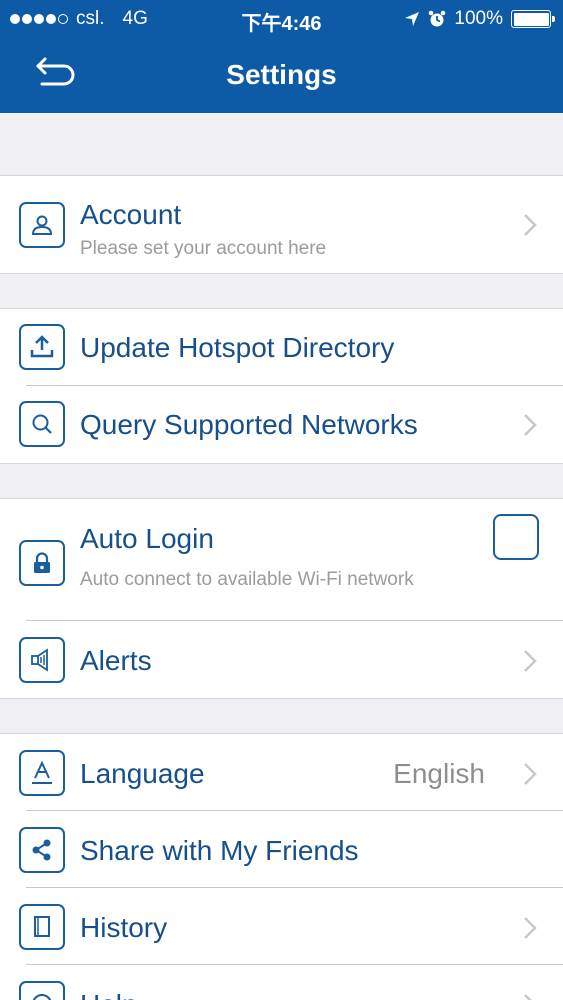  I want to click on settings-row-update-hotspot: Update Hotspot Directory, so click(281, 347).